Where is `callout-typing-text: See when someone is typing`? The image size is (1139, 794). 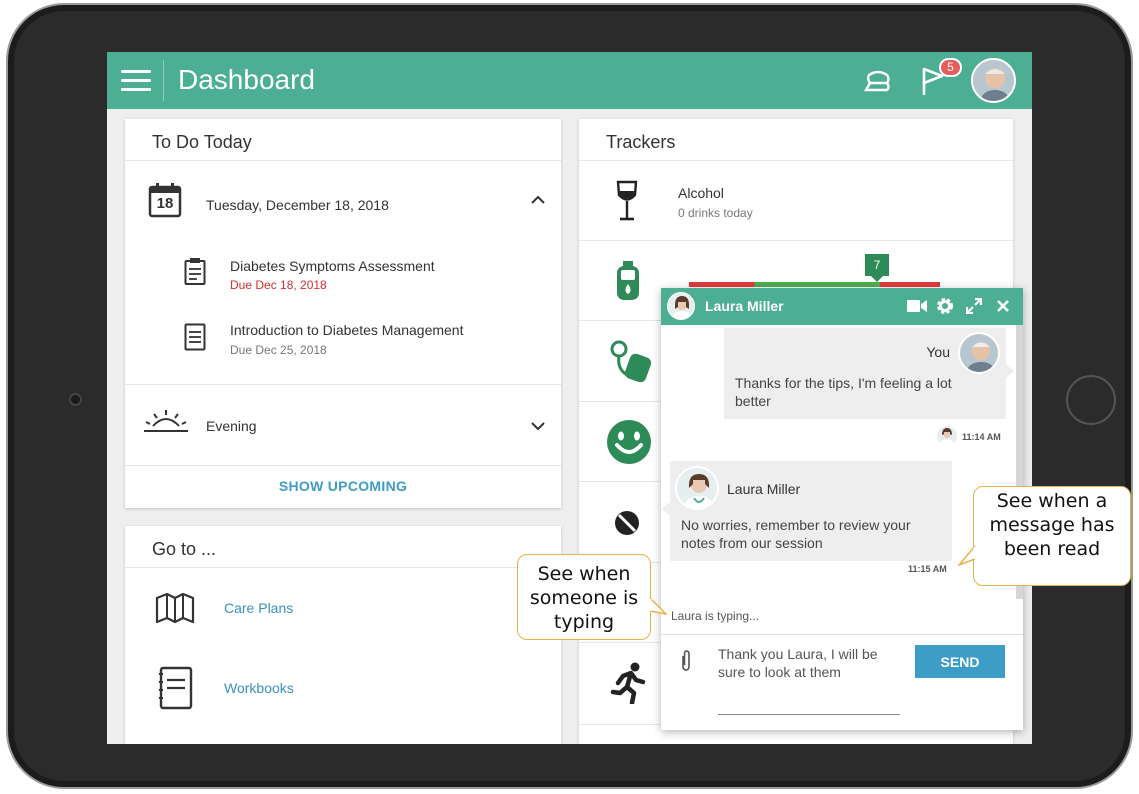
callout-typing-text: See when someone is typing is located at coordinates (584, 598).